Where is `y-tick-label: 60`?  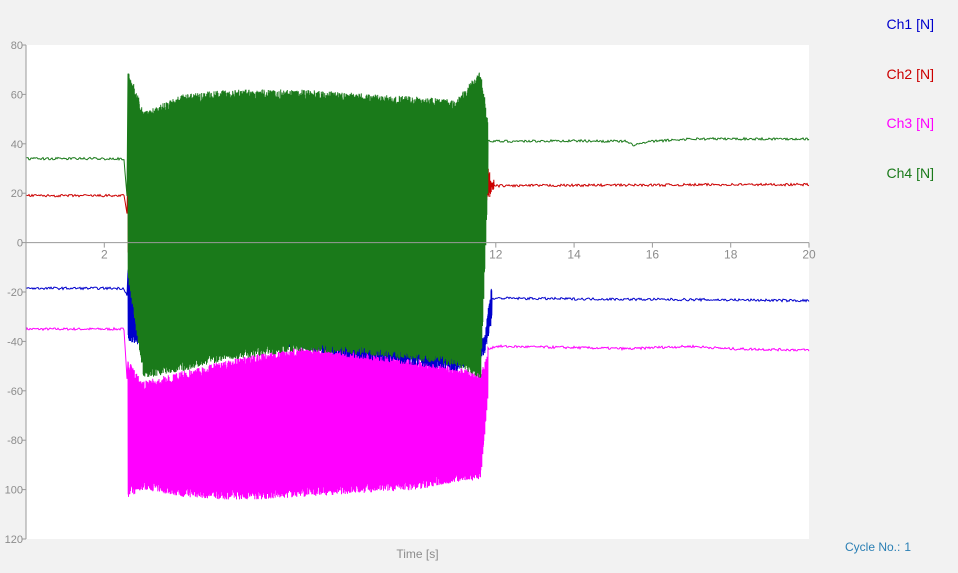
y-tick-label: 60 is located at coordinates (17, 95).